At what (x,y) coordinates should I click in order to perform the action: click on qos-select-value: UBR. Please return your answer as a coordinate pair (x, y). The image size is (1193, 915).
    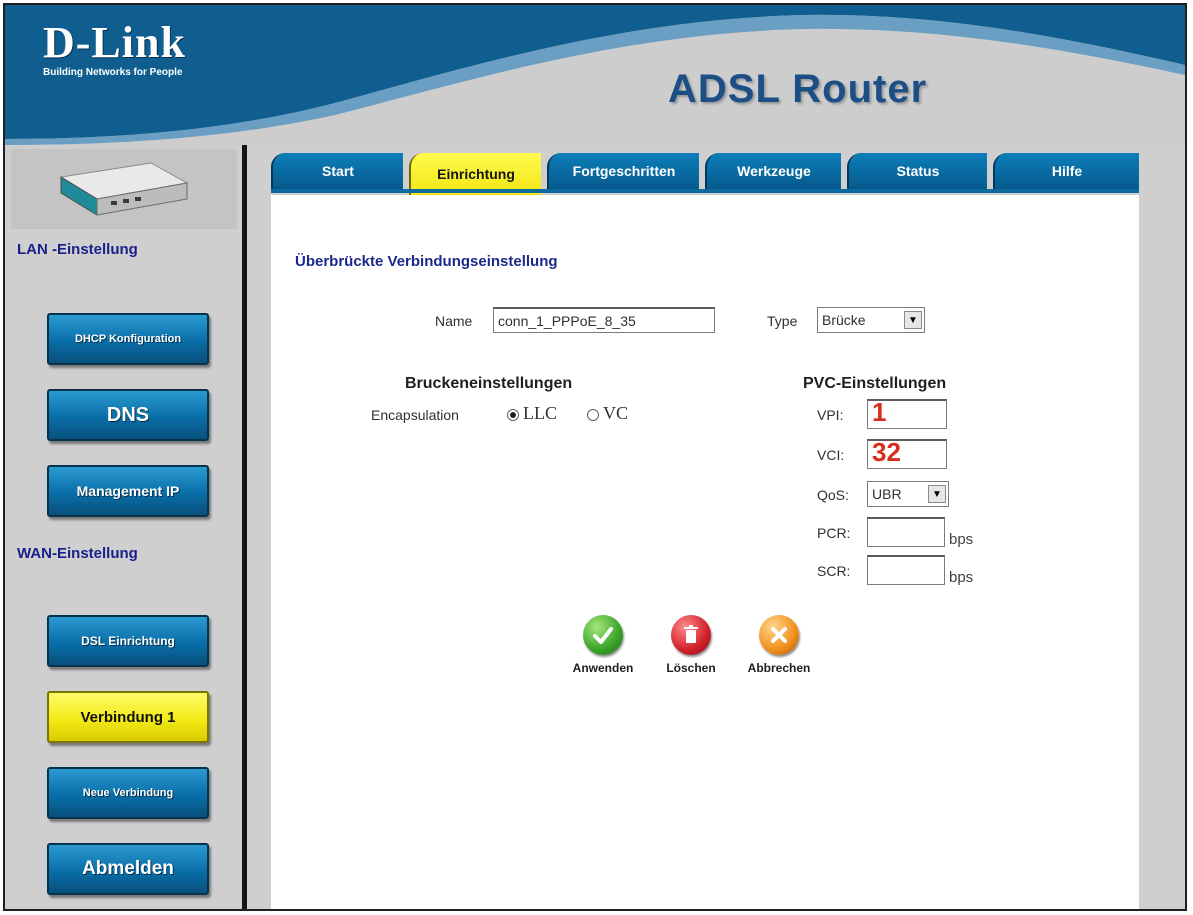
    Looking at the image, I should click on (887, 494).